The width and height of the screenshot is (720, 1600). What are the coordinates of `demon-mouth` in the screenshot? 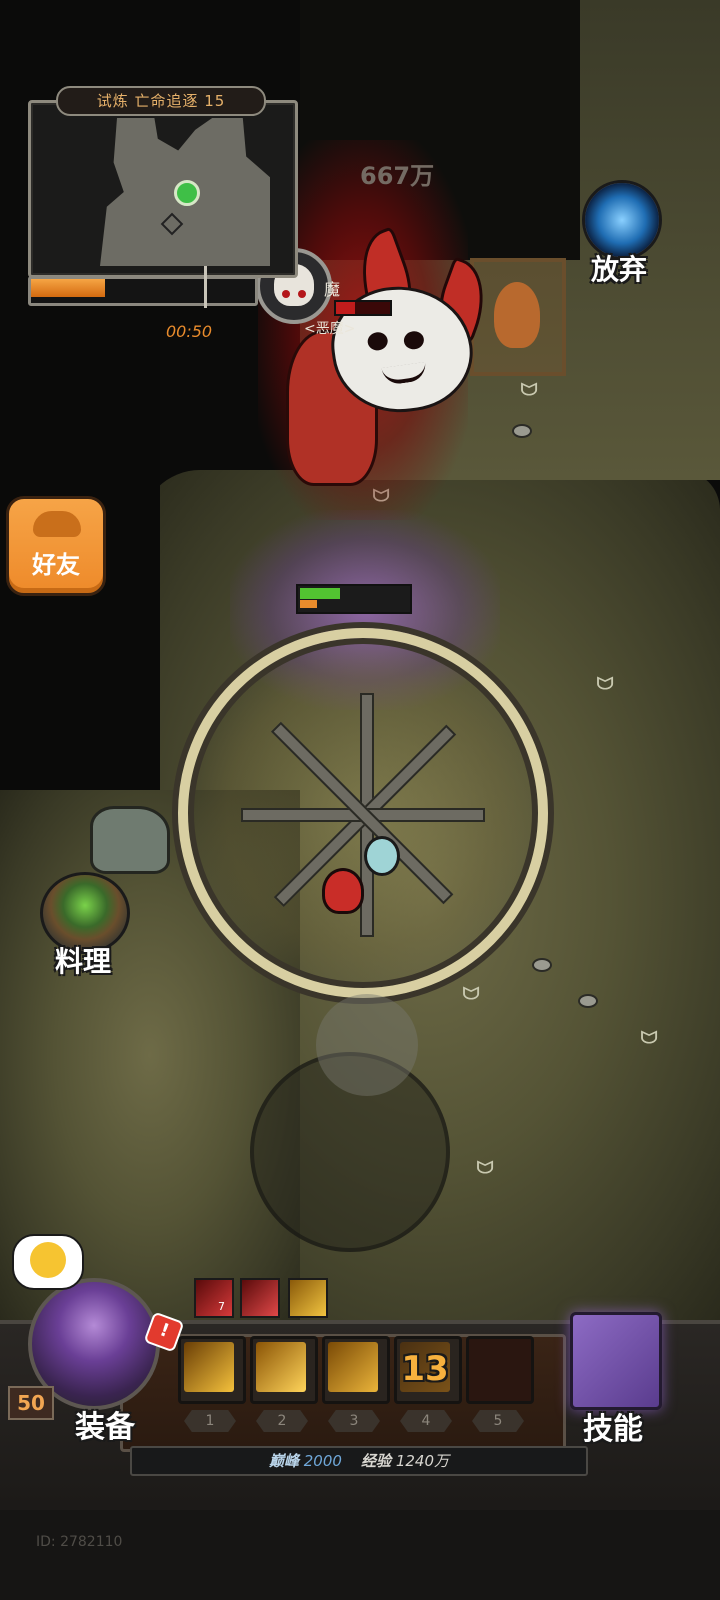 It's located at (404, 373).